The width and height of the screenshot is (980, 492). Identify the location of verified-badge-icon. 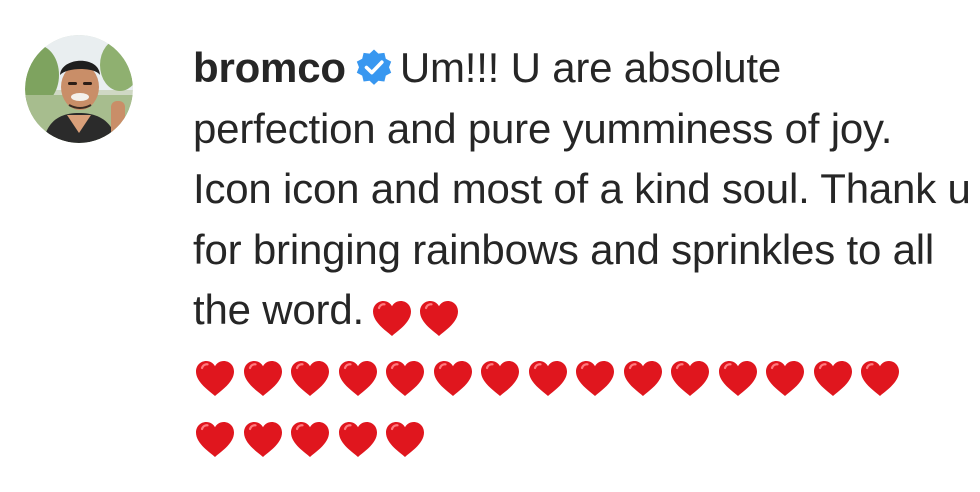
(374, 67).